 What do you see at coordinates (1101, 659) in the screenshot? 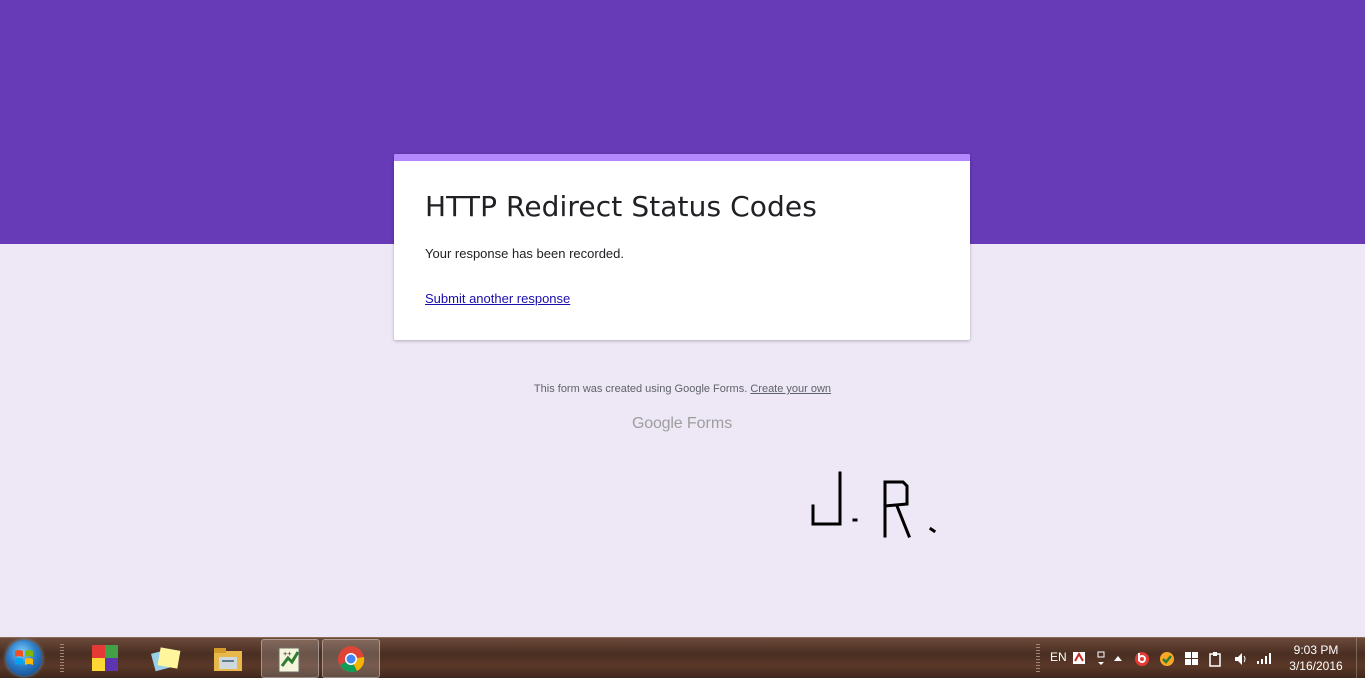
I see `language-bar-options-icon` at bounding box center [1101, 659].